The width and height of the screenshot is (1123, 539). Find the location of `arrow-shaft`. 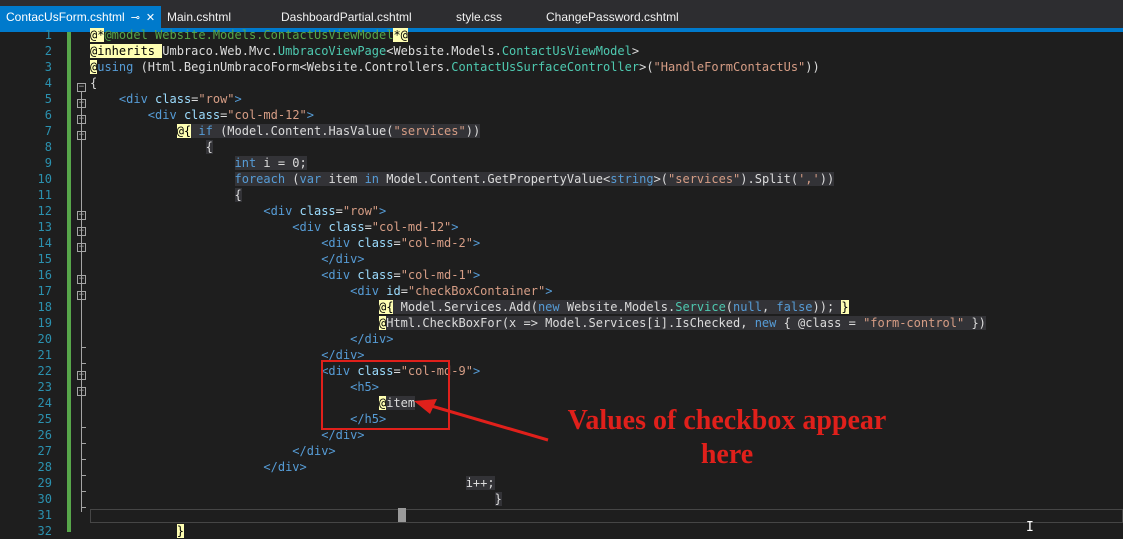

arrow-shaft is located at coordinates (488, 422).